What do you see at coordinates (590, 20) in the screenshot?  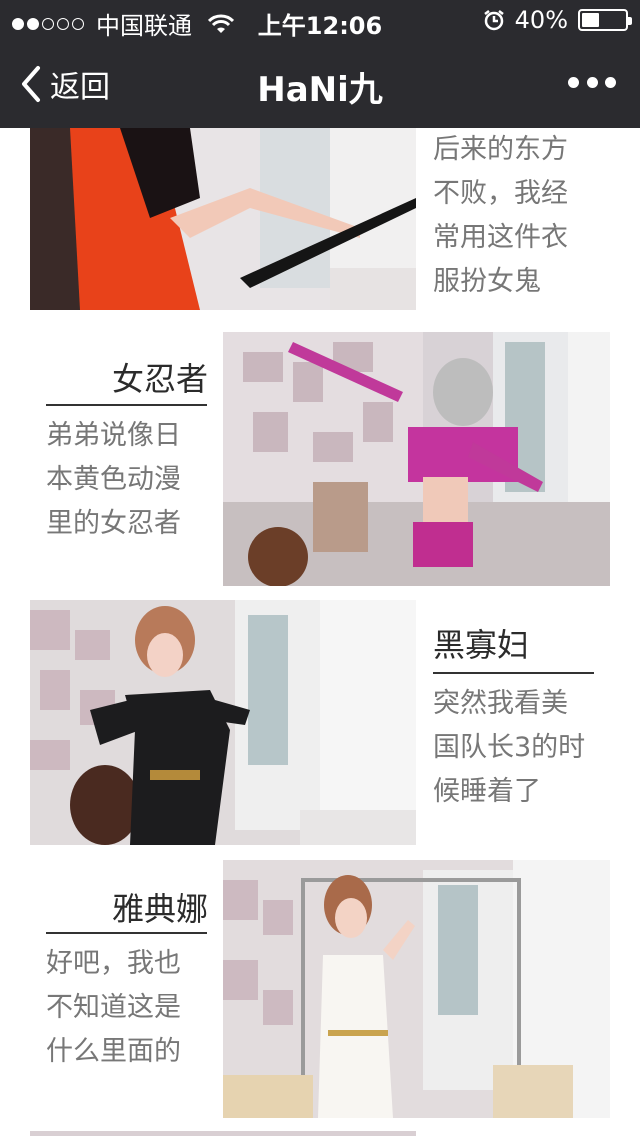 I see `battery-fill` at bounding box center [590, 20].